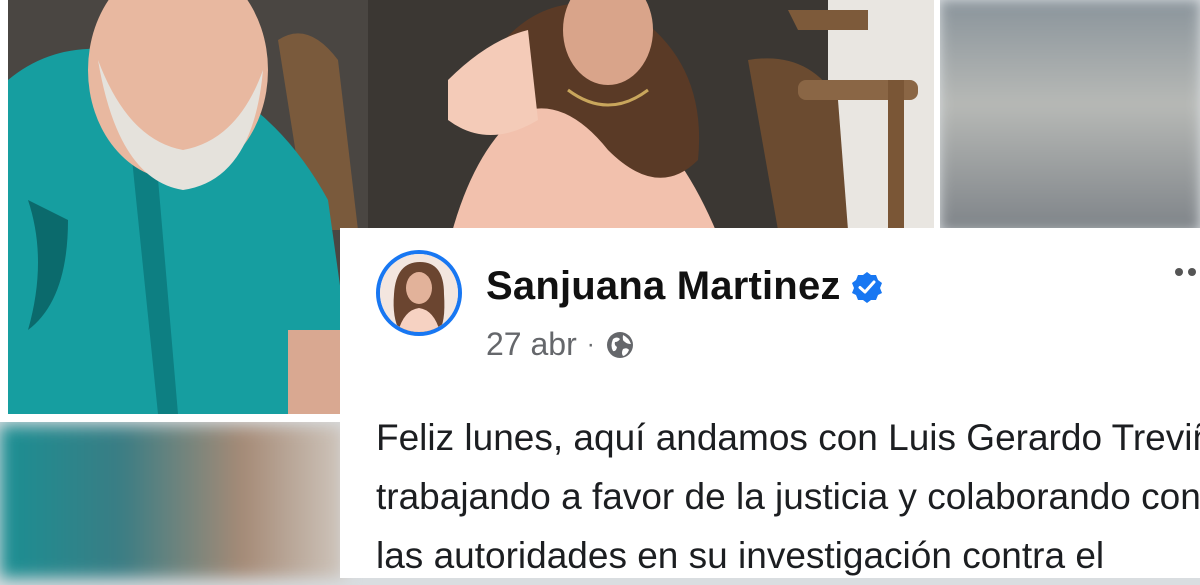 The width and height of the screenshot is (1200, 585). I want to click on blurred-background-right, so click(1070, 116).